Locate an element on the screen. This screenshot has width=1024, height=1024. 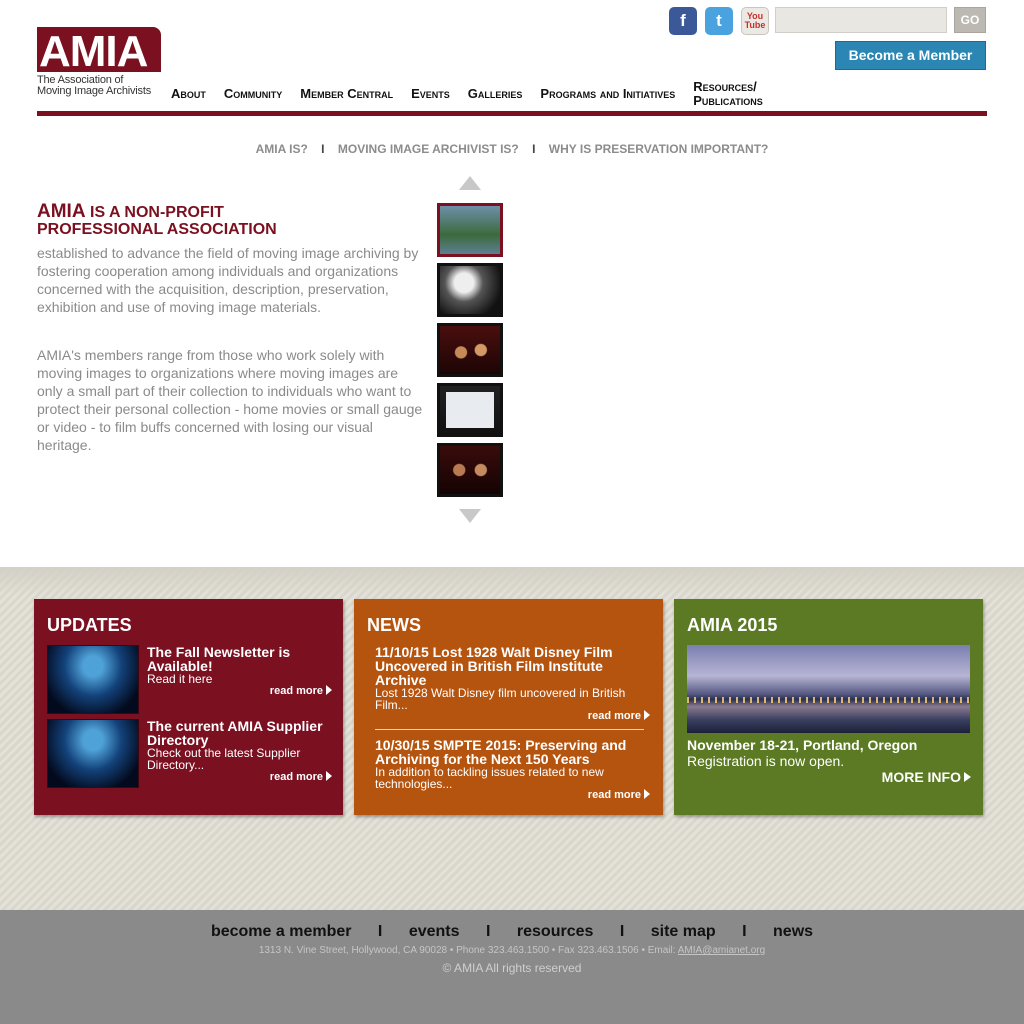
search-input is located at coordinates (861, 20).